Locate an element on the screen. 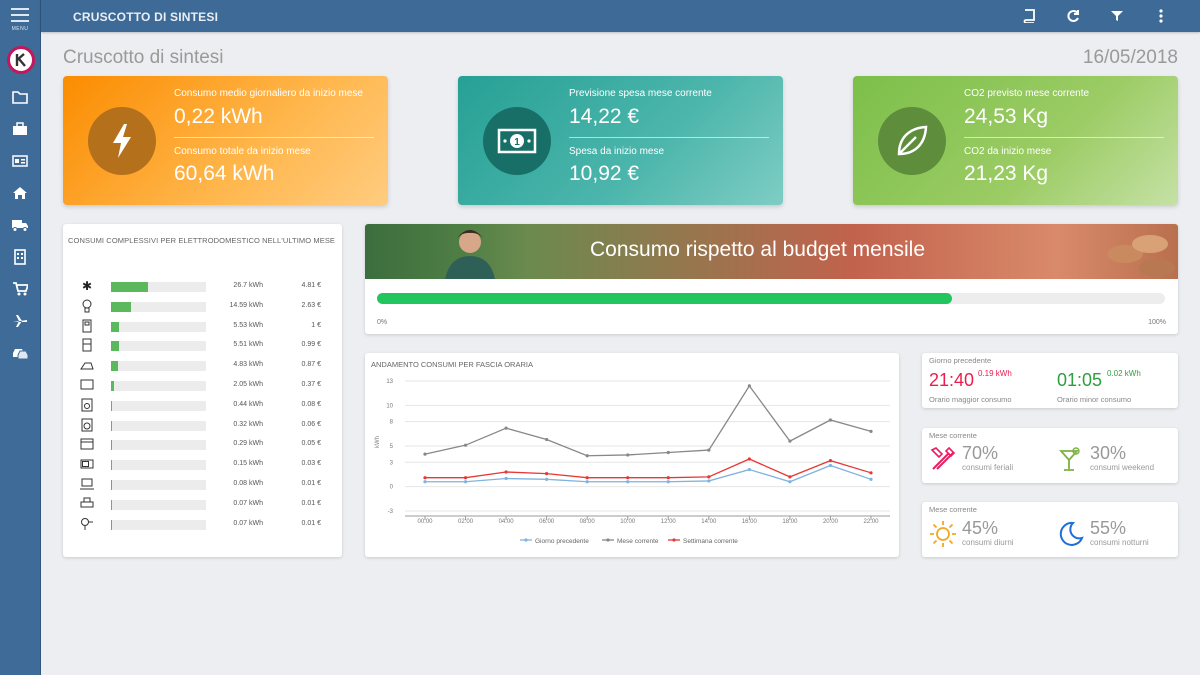 Image resolution: width=1200 pixels, height=675 pixels. weekend-percent: 30% is located at coordinates (1108, 453).